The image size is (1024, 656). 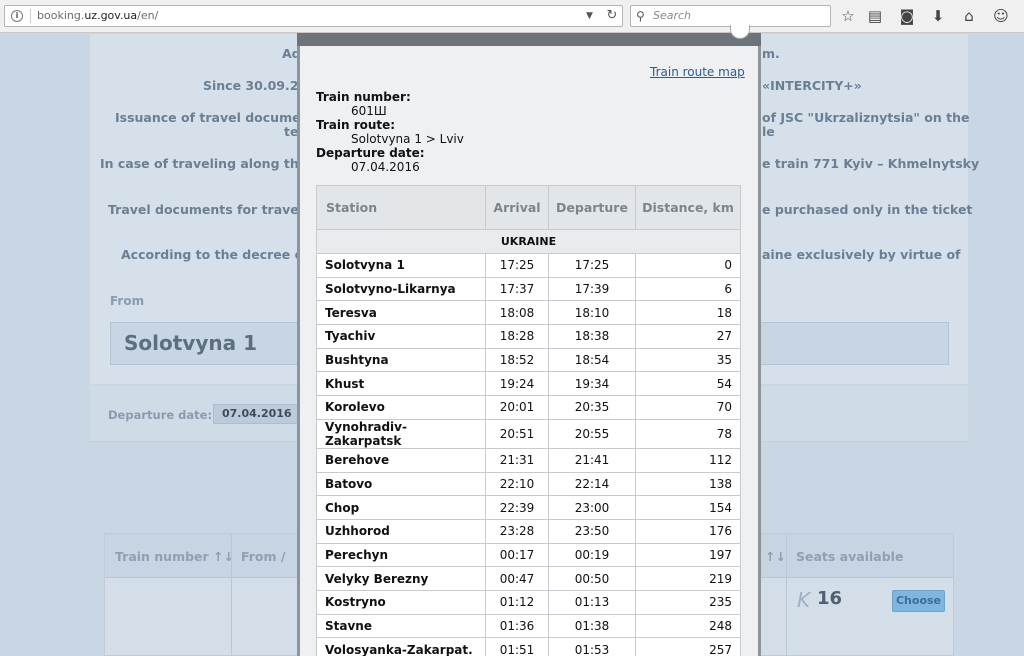 I want to click on notice-left: Since 30.09.20, so click(x=255, y=85).